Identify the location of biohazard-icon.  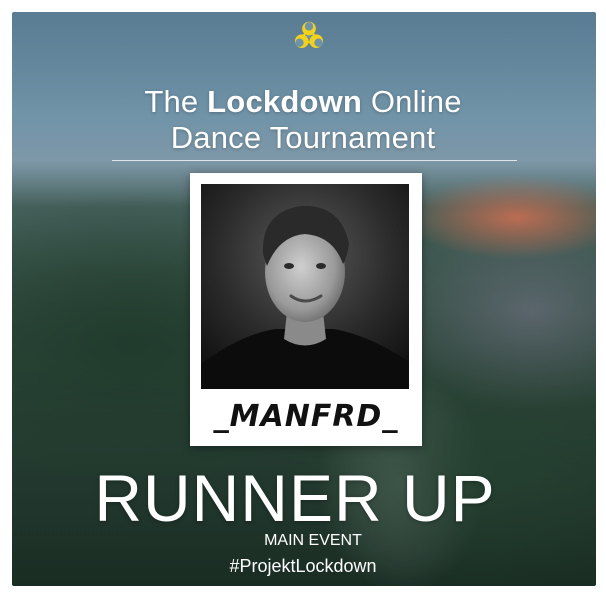
(309, 35).